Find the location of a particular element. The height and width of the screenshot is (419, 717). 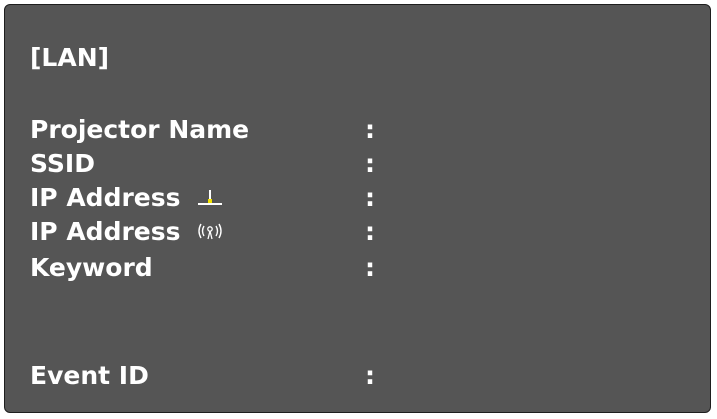

panel-title: [LAN] is located at coordinates (70, 57).